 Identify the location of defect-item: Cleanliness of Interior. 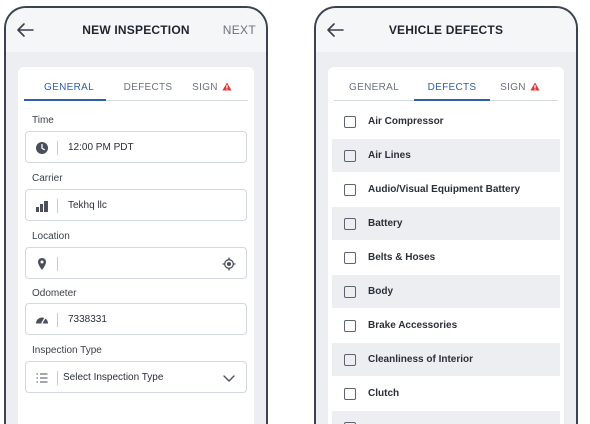
(446, 359).